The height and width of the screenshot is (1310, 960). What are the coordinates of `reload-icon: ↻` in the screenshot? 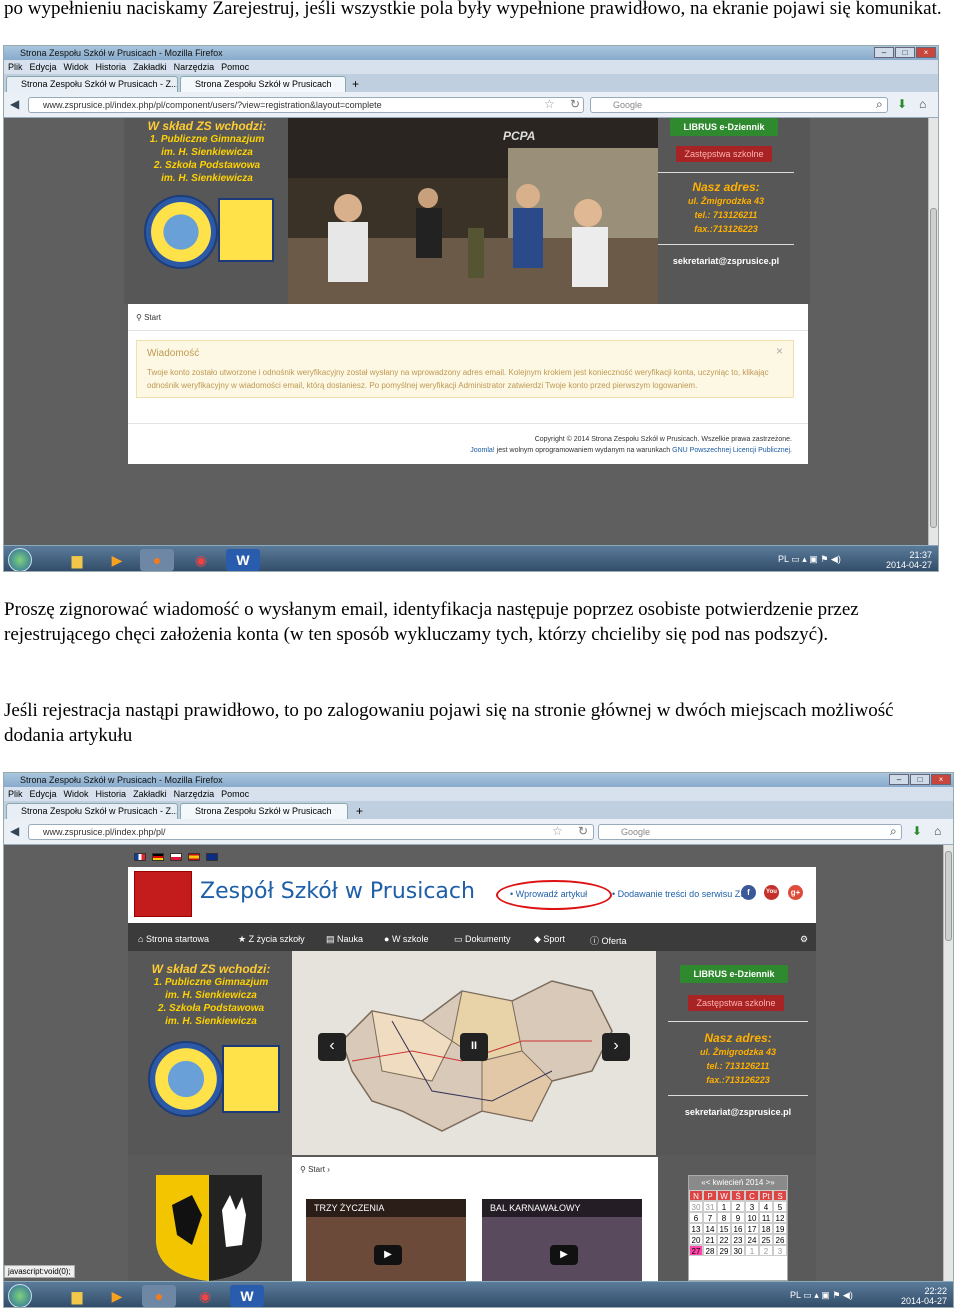 It's located at (575, 104).